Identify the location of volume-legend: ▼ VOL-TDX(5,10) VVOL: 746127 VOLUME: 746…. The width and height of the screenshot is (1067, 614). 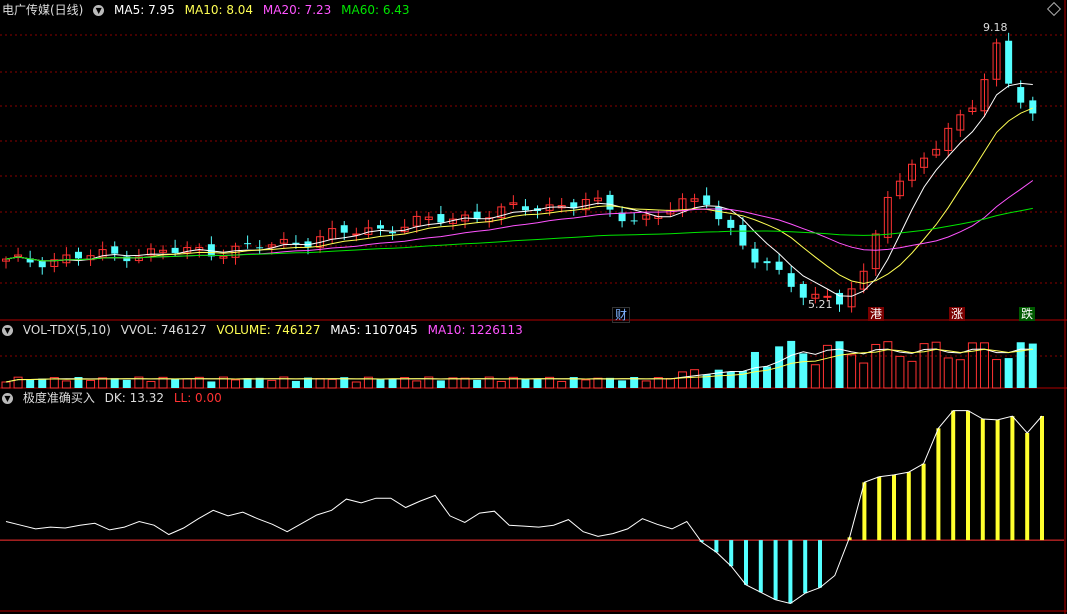
(265, 330).